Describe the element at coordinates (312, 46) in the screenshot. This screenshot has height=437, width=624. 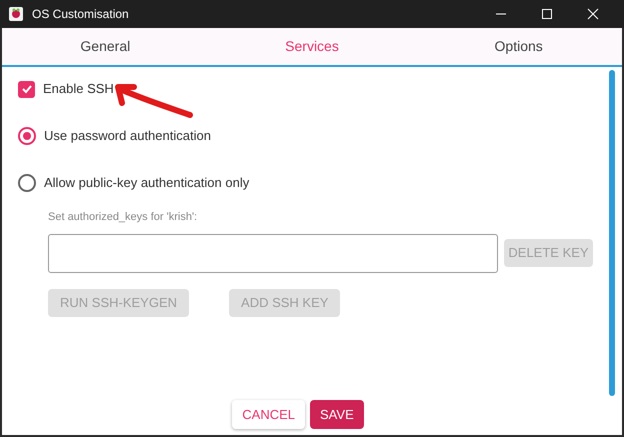
I see `tab: Services` at that location.